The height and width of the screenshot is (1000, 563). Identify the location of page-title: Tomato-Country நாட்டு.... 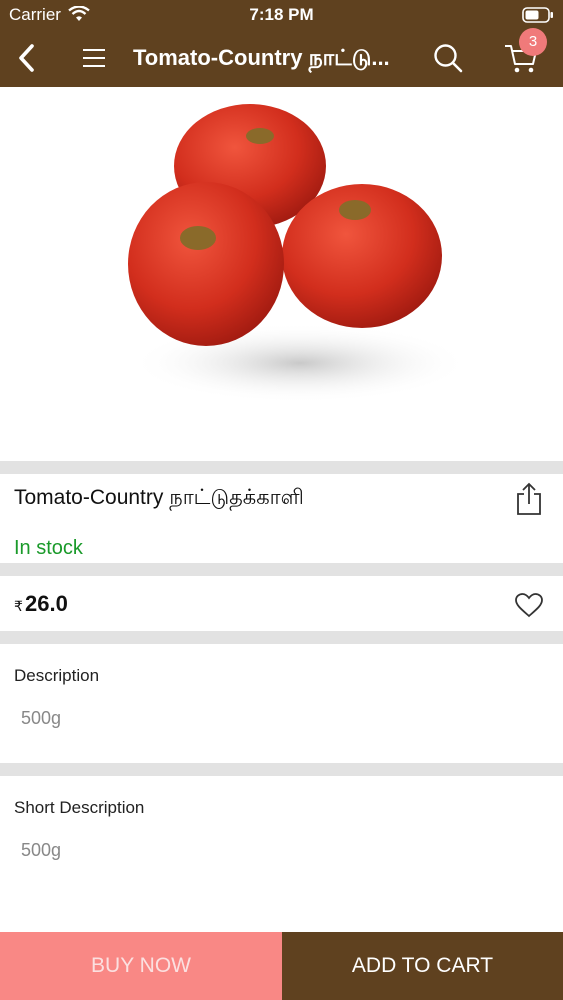
(261, 57).